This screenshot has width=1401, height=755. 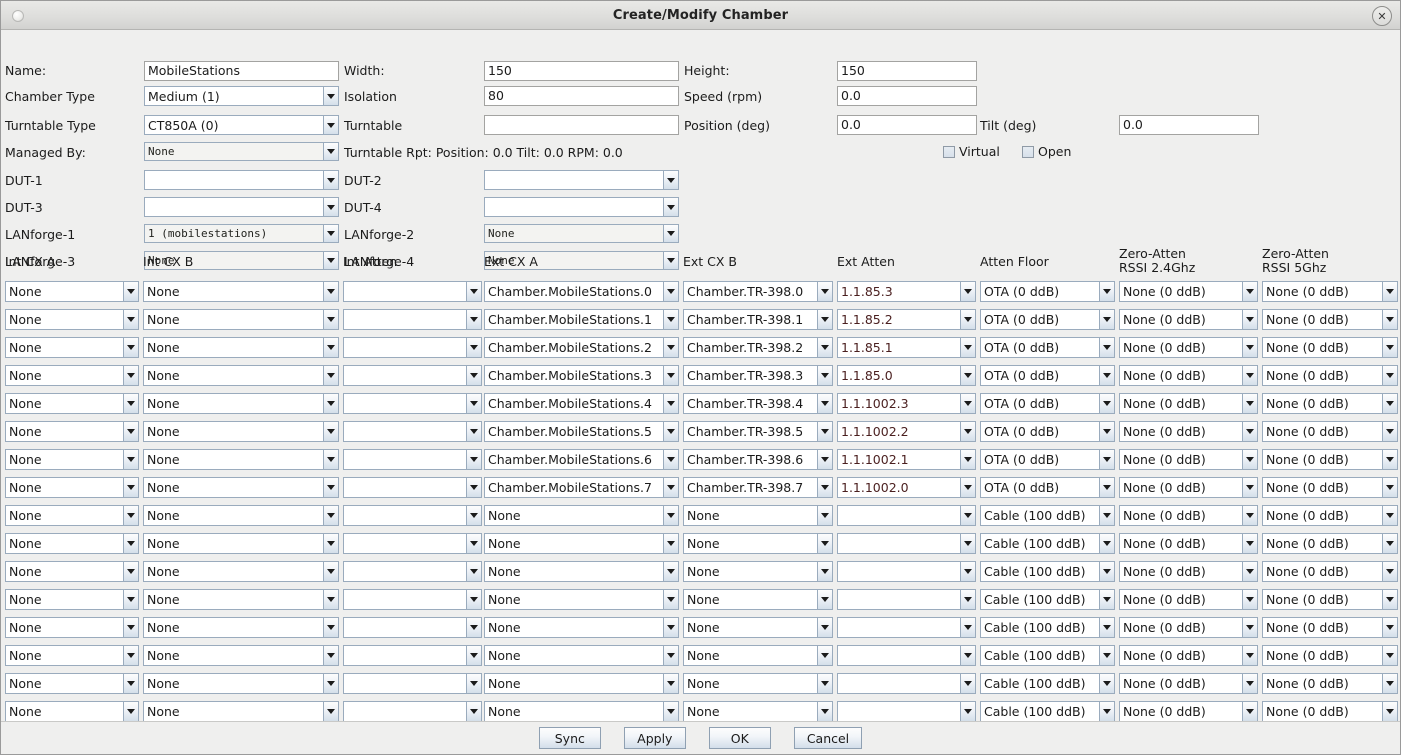 What do you see at coordinates (241, 403) in the screenshot?
I see `int-cx-b-select-row-5: None` at bounding box center [241, 403].